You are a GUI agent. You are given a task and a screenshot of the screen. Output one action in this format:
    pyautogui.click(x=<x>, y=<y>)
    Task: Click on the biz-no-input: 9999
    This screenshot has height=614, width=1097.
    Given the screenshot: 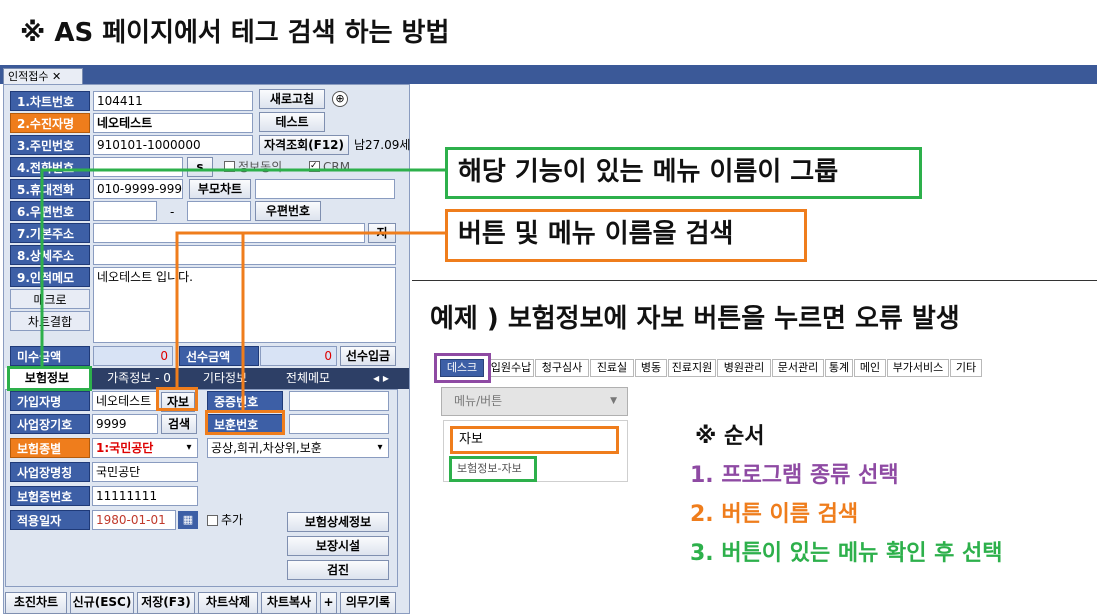 What is the action you would take?
    pyautogui.click(x=125, y=424)
    